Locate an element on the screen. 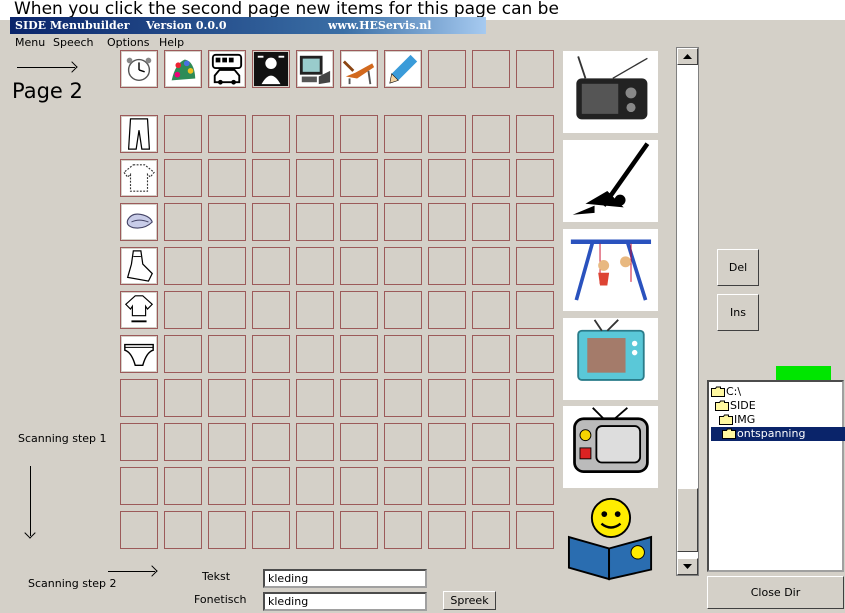 The width and height of the screenshot is (845, 613). dir-item-selected: ontspanning is located at coordinates (778, 434).